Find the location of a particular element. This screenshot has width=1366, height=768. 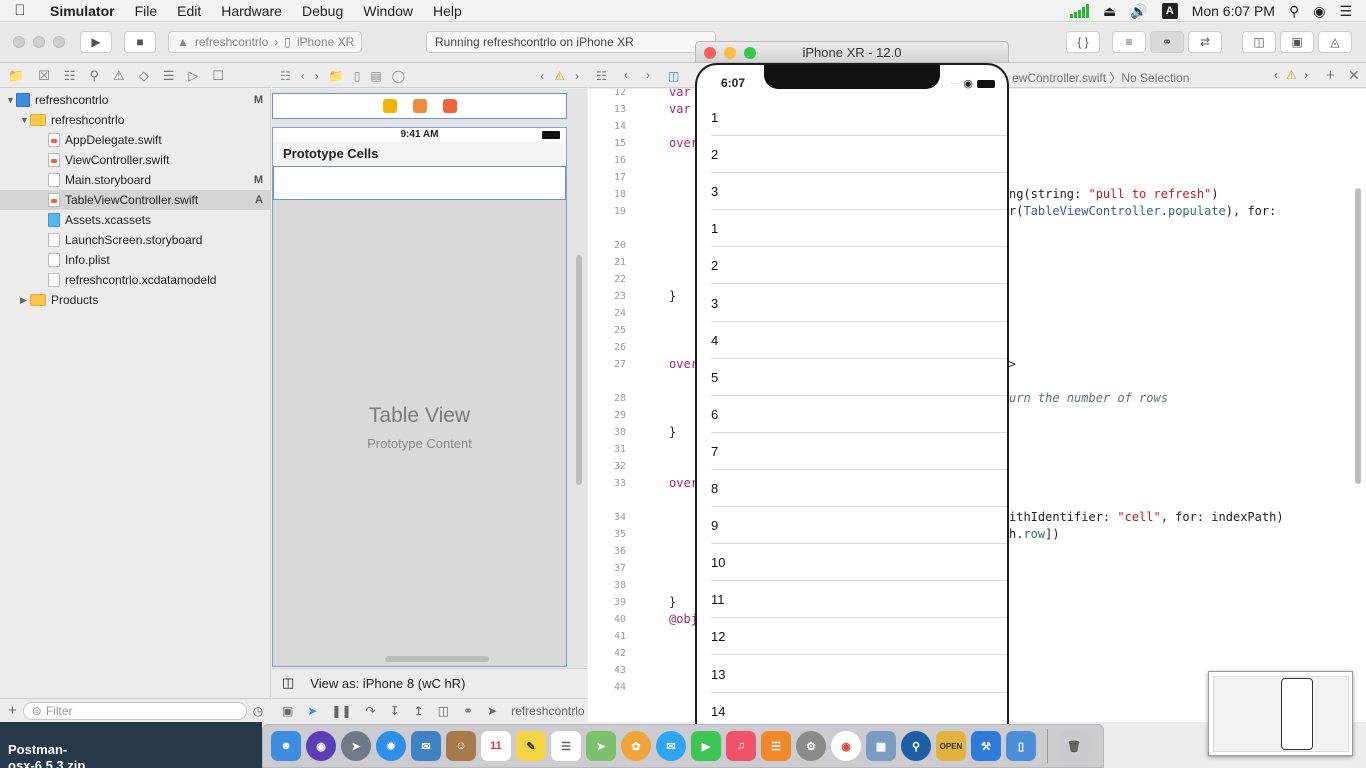

preview-icon: ▦ is located at coordinates (881, 746).